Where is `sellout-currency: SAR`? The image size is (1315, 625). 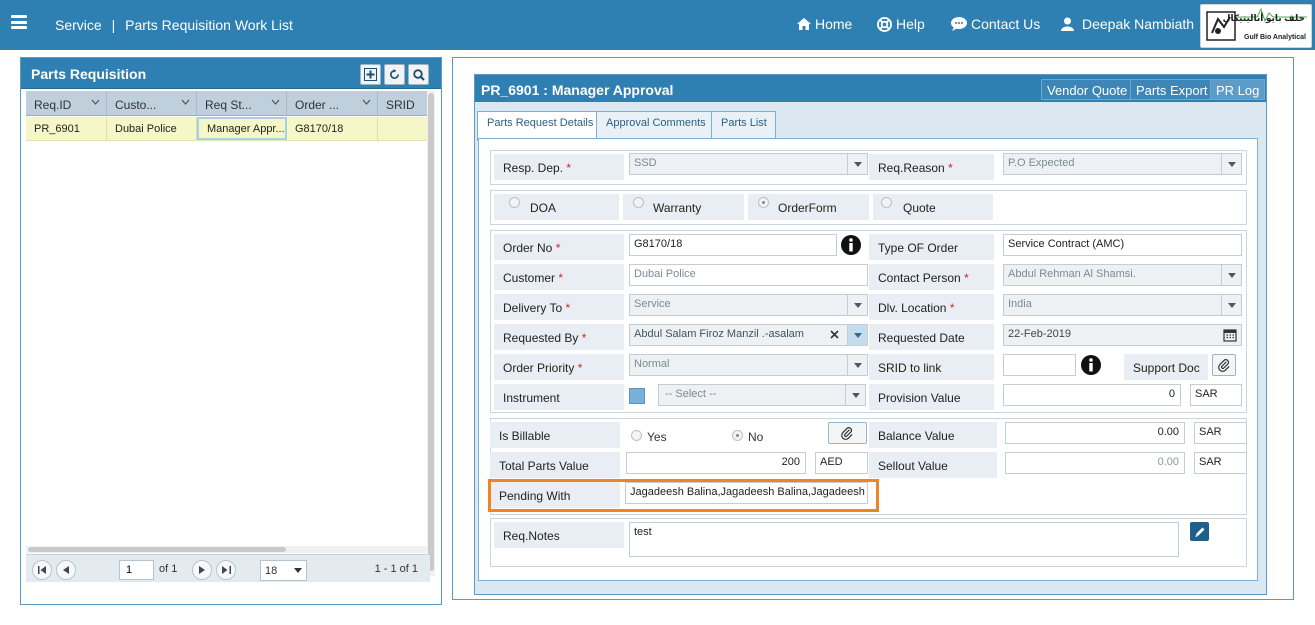
sellout-currency: SAR is located at coordinates (1220, 463).